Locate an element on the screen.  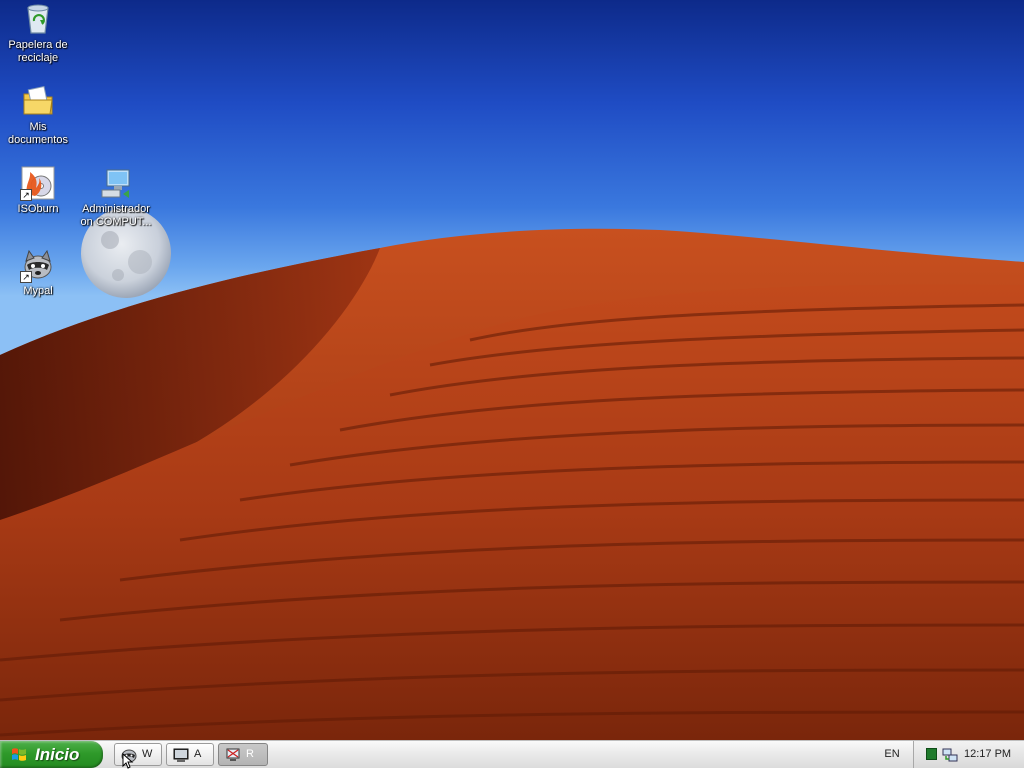
tray-status-icon is located at coordinates (931, 754).